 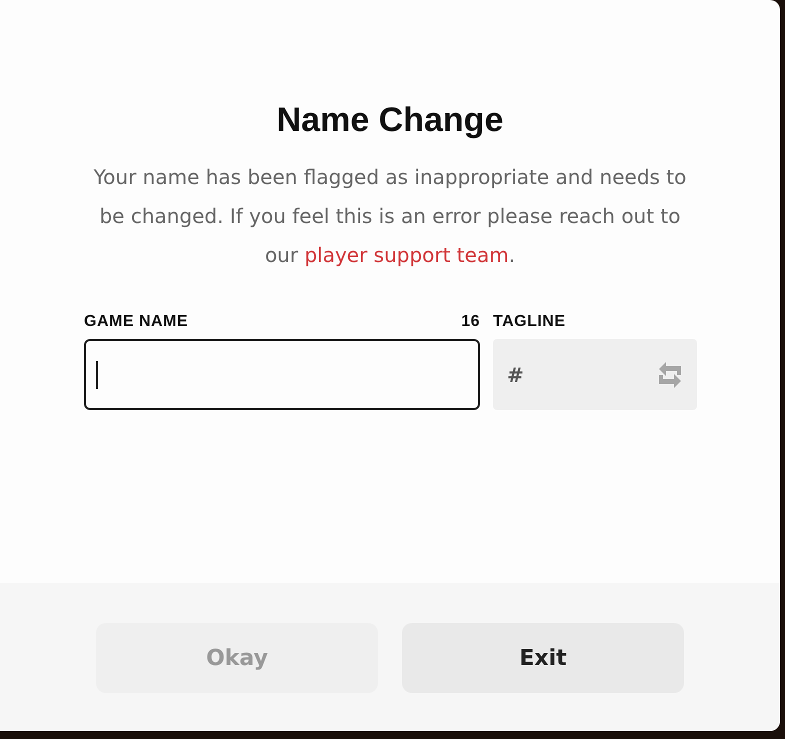 I want to click on tag-prefix: #, so click(x=515, y=374).